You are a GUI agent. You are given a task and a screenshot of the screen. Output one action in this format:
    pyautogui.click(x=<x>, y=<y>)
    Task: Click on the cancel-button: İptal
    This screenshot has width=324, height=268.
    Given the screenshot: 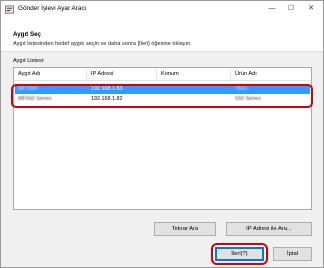 What is the action you would take?
    pyautogui.click(x=292, y=254)
    